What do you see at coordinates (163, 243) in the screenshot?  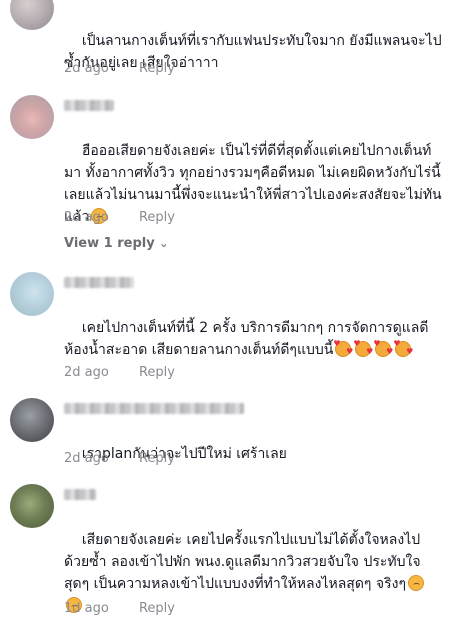 I see `chevron-down-icon: ⌄` at bounding box center [163, 243].